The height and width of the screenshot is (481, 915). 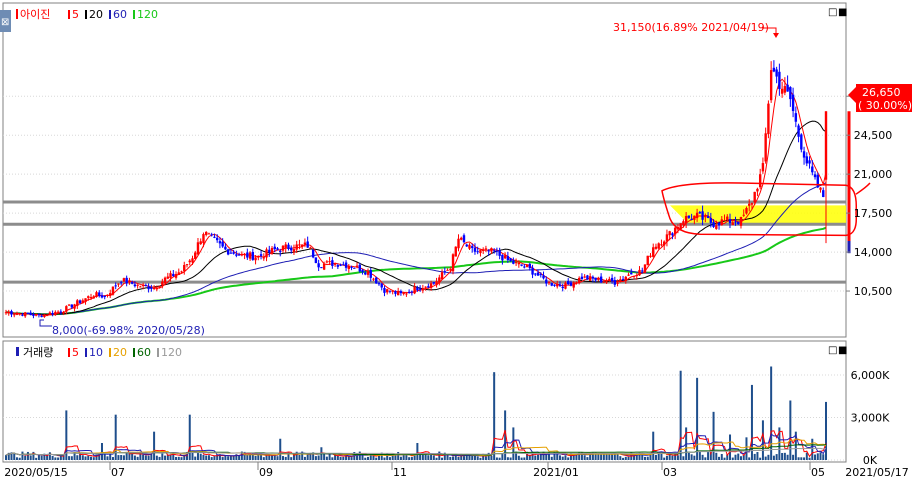 What do you see at coordinates (842, 350) in the screenshot?
I see `volume-panel-maximize-button: ■` at bounding box center [842, 350].